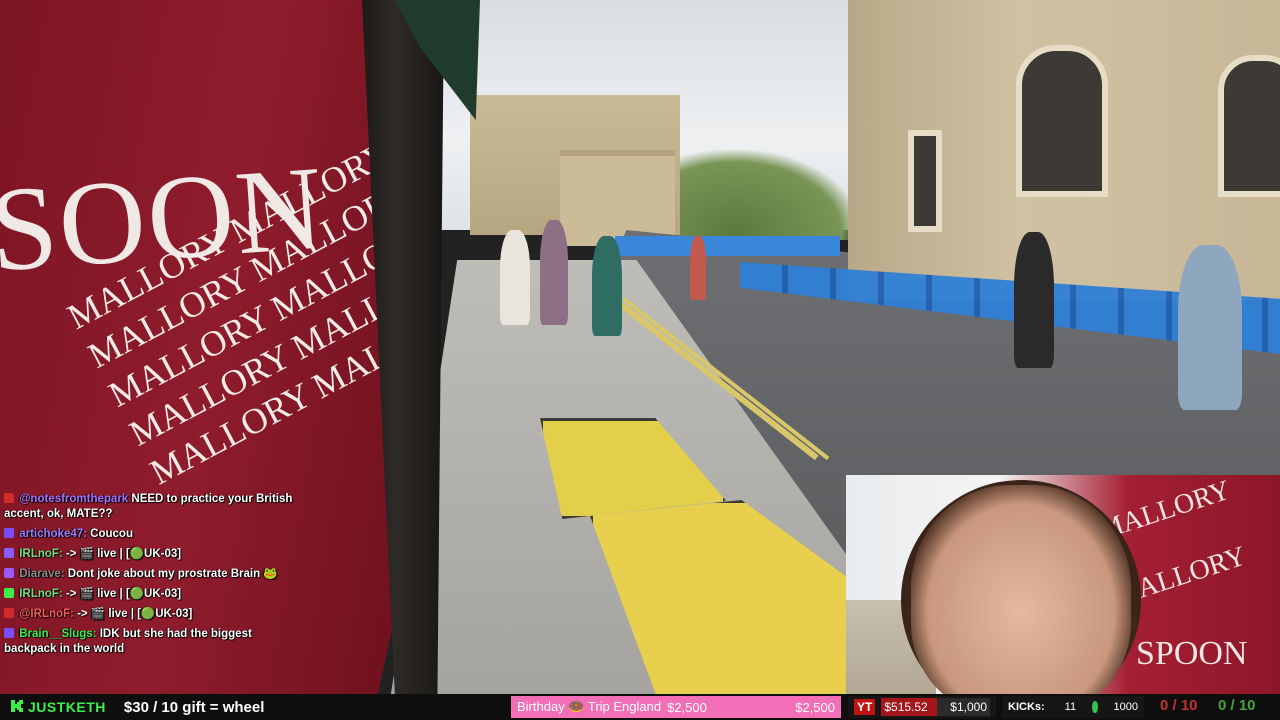 The image size is (1280, 720). Describe the element at coordinates (46, 614) in the screenshot. I see `chat-username: @IRLnoF:` at that location.